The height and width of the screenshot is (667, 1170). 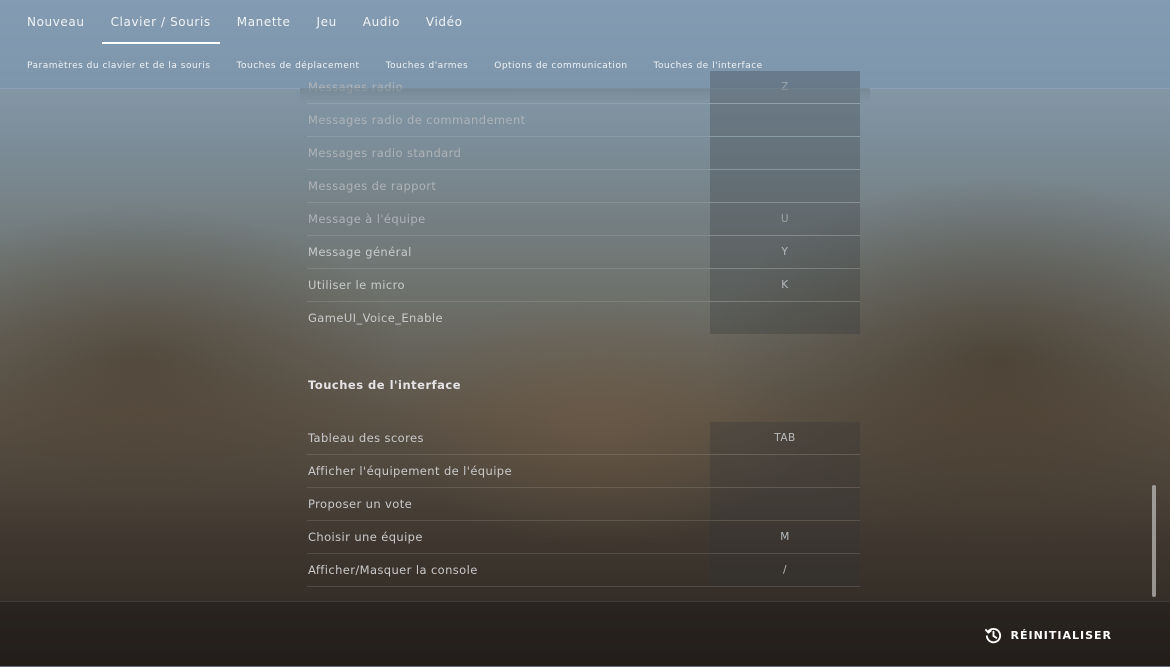 What do you see at coordinates (785, 570) in the screenshot?
I see `keybind-key: /` at bounding box center [785, 570].